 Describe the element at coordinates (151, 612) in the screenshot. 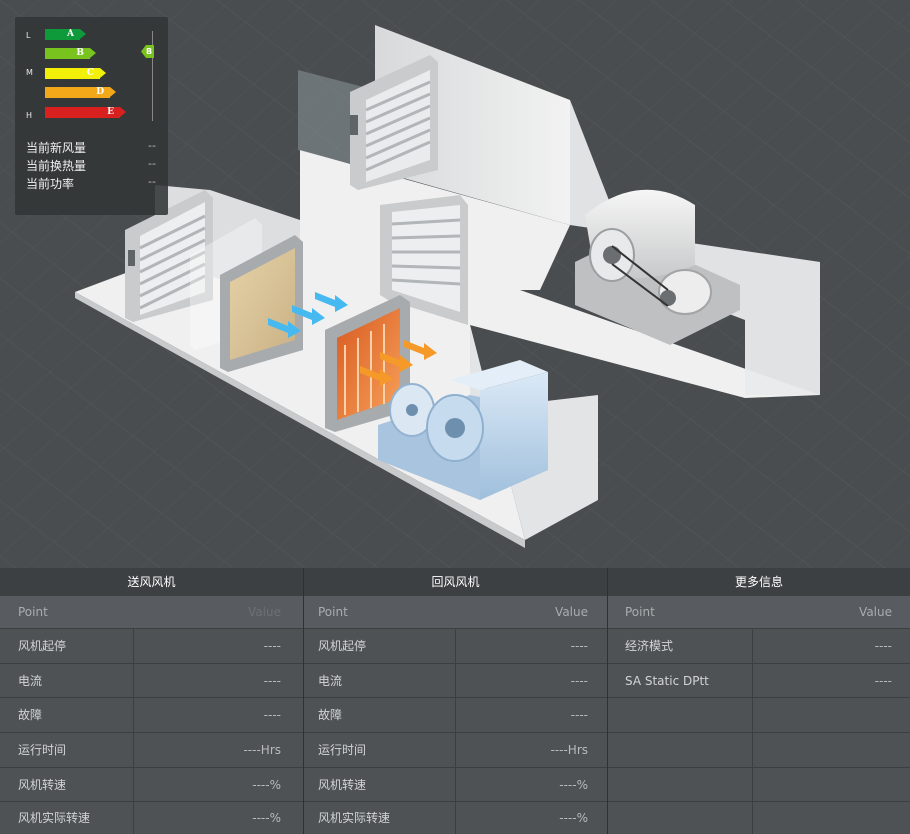

I see `supply-fan-column-header: Point Value` at that location.